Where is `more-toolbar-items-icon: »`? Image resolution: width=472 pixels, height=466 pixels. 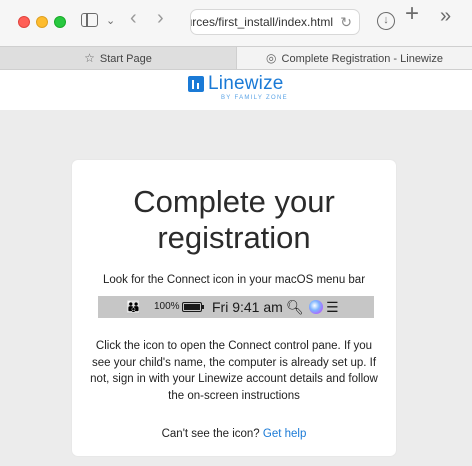 more-toolbar-items-icon: » is located at coordinates (445, 16).